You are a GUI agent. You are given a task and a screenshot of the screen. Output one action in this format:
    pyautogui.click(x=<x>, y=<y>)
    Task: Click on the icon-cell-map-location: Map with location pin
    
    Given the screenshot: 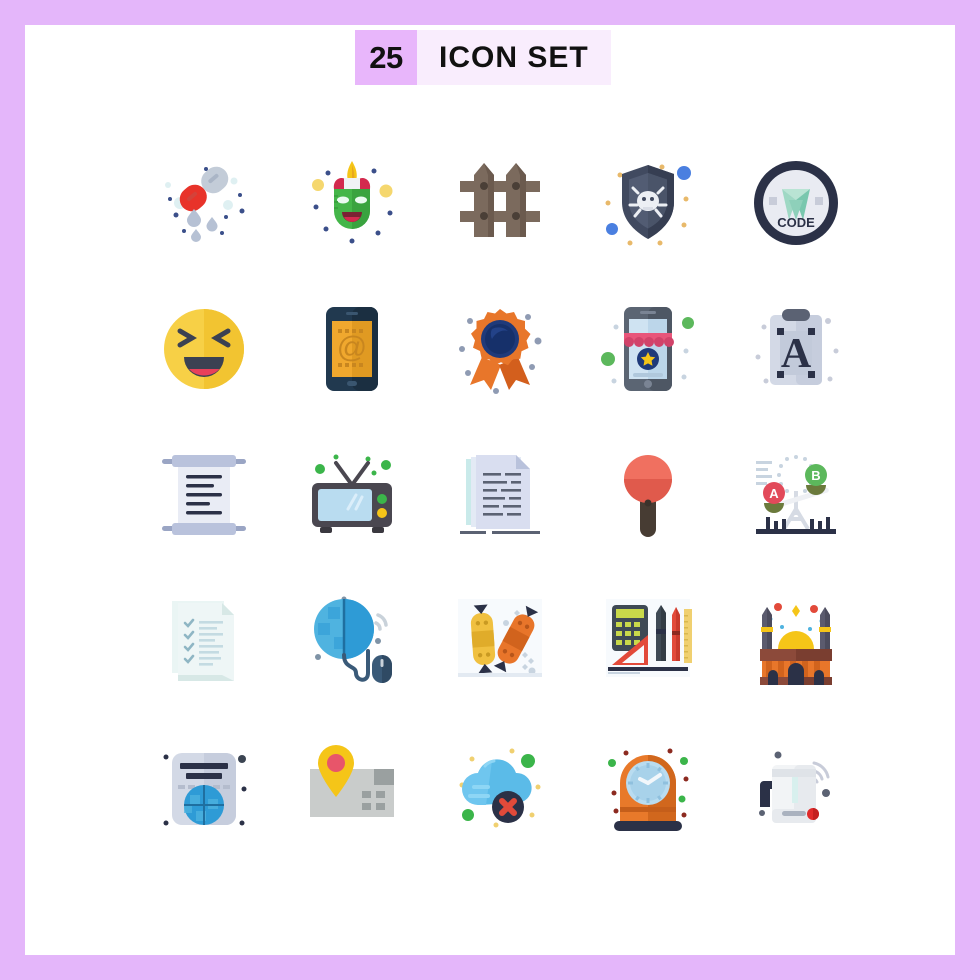 What is the action you would take?
    pyautogui.click(x=352, y=787)
    